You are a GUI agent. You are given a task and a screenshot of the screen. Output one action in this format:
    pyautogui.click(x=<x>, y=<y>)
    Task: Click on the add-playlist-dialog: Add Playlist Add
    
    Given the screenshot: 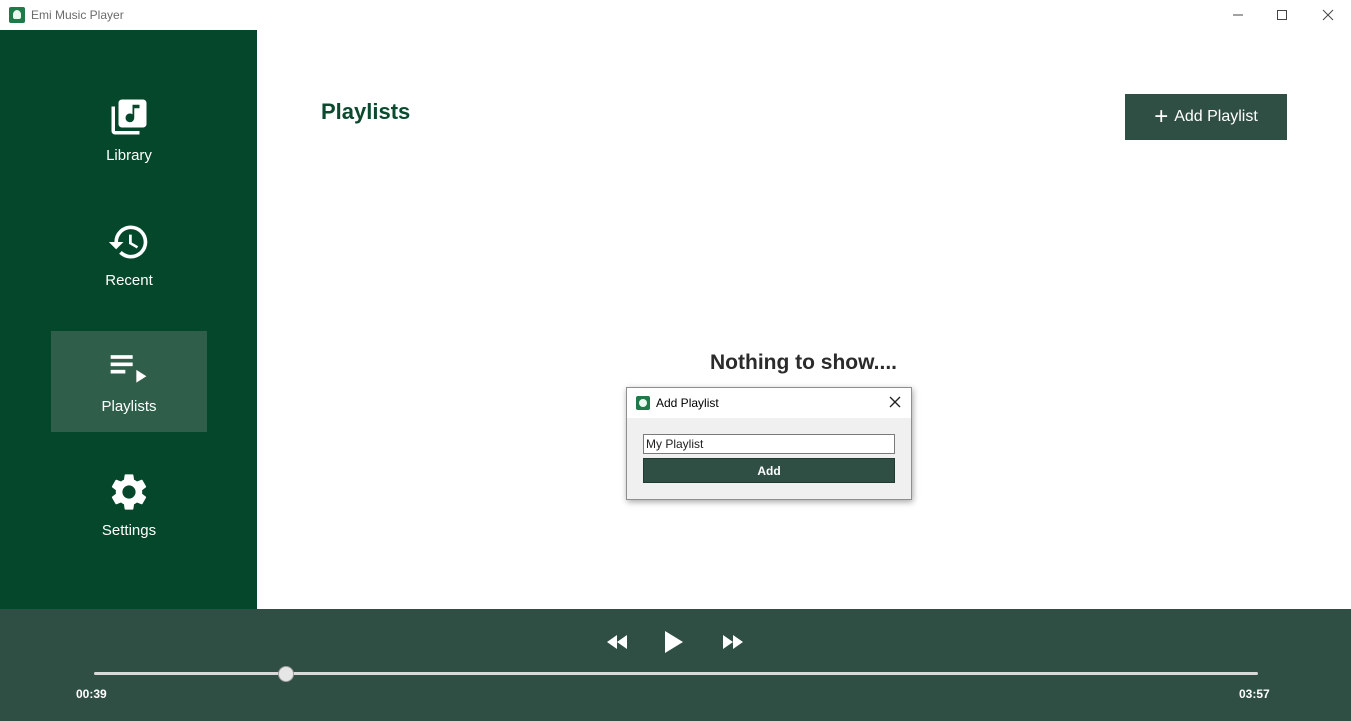 What is the action you would take?
    pyautogui.click(x=769, y=443)
    